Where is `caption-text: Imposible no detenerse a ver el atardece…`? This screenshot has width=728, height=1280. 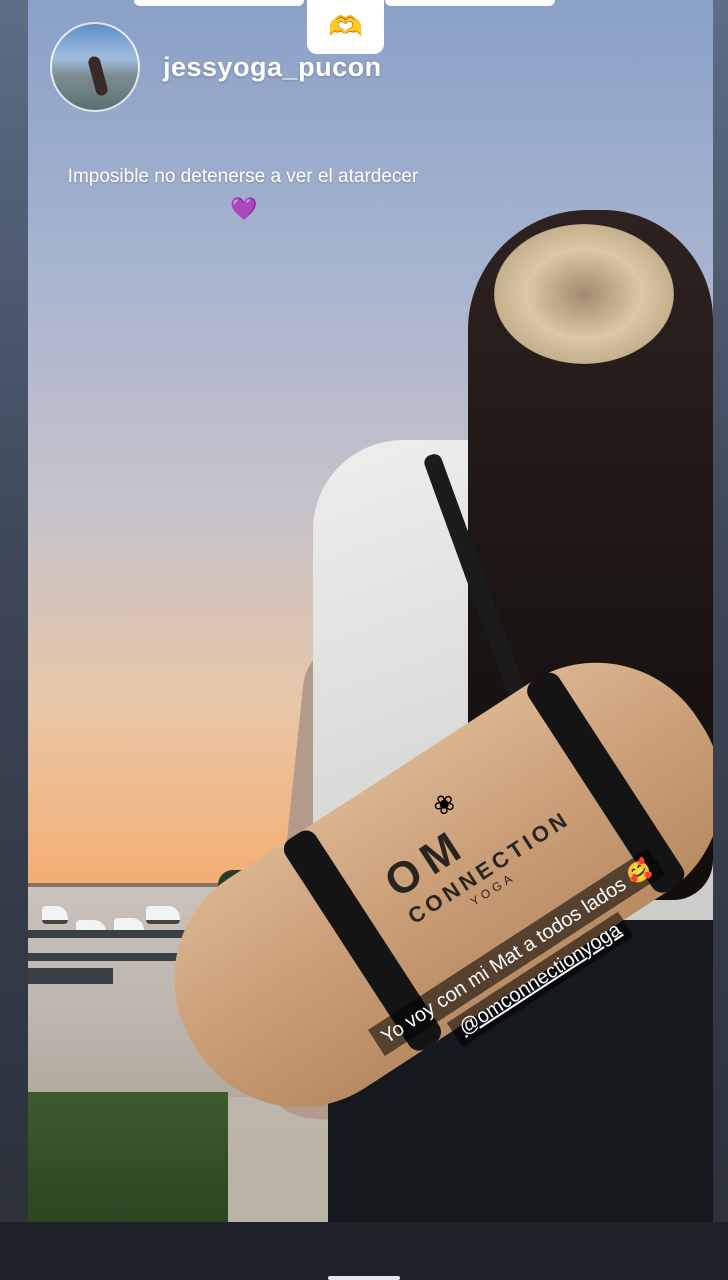 caption-text: Imposible no detenerse a ver el atardece… is located at coordinates (243, 176).